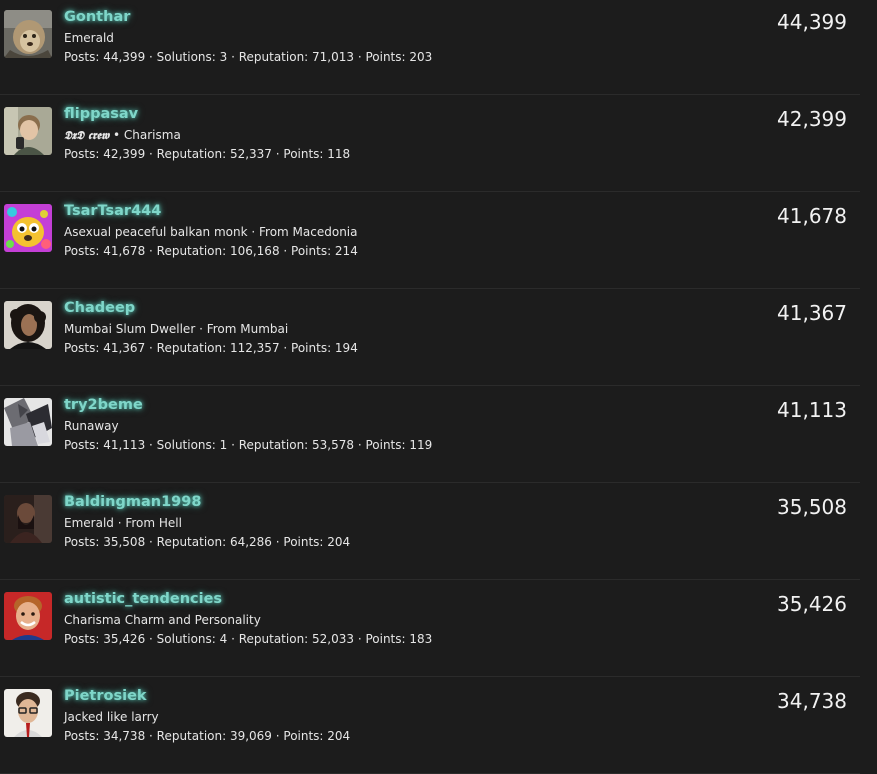  I want to click on smiling-man-avatar-icon, so click(28, 616).